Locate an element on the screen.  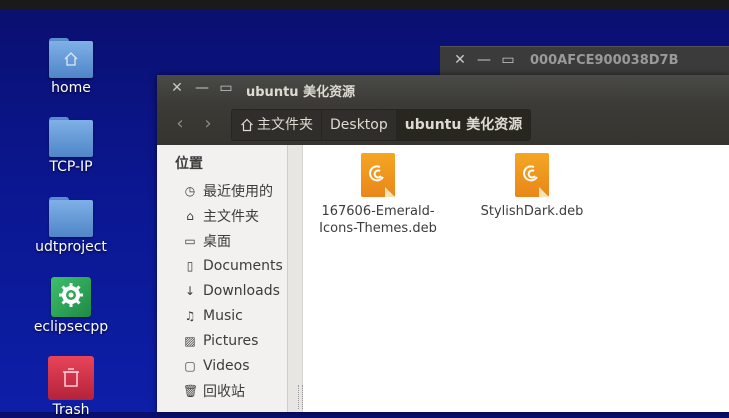
forward-button: › is located at coordinates (208, 124).